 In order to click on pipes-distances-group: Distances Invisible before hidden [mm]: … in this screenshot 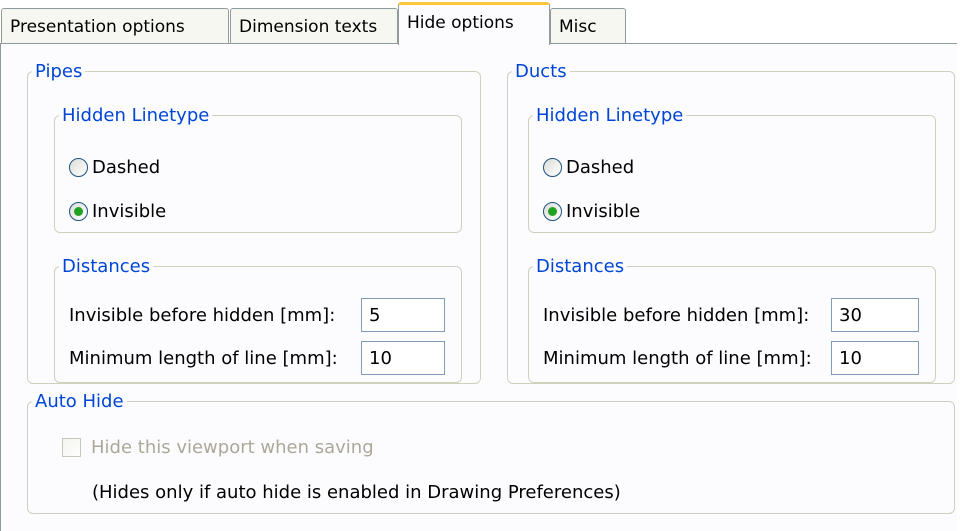, I will do `click(258, 319)`.